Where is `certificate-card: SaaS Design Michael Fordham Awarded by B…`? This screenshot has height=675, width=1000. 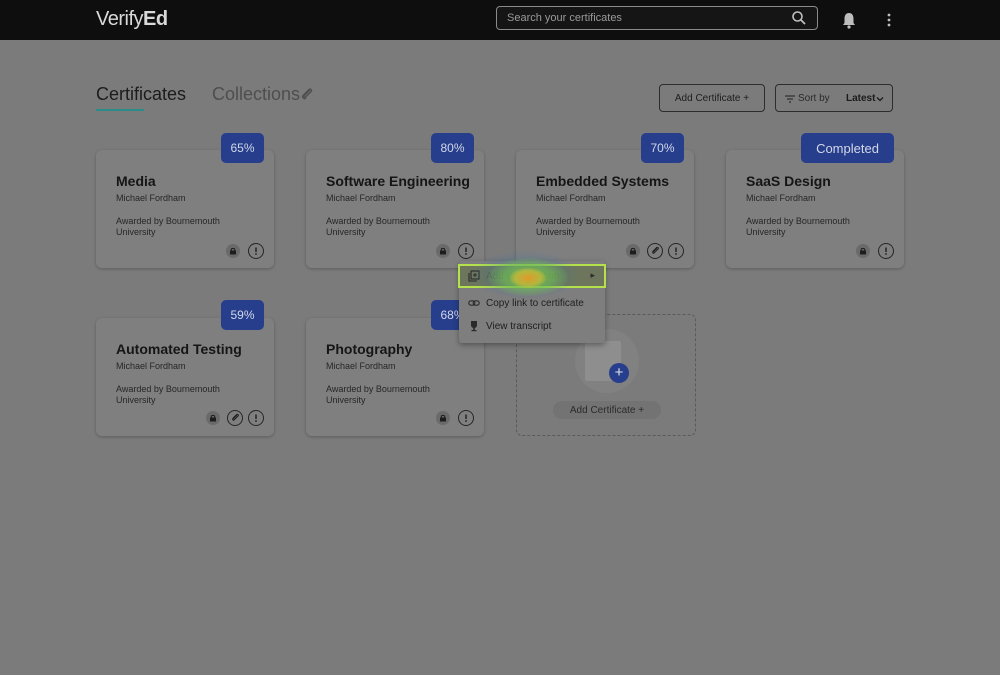
certificate-card: SaaS Design Michael Fordham Awarded by B… is located at coordinates (815, 209).